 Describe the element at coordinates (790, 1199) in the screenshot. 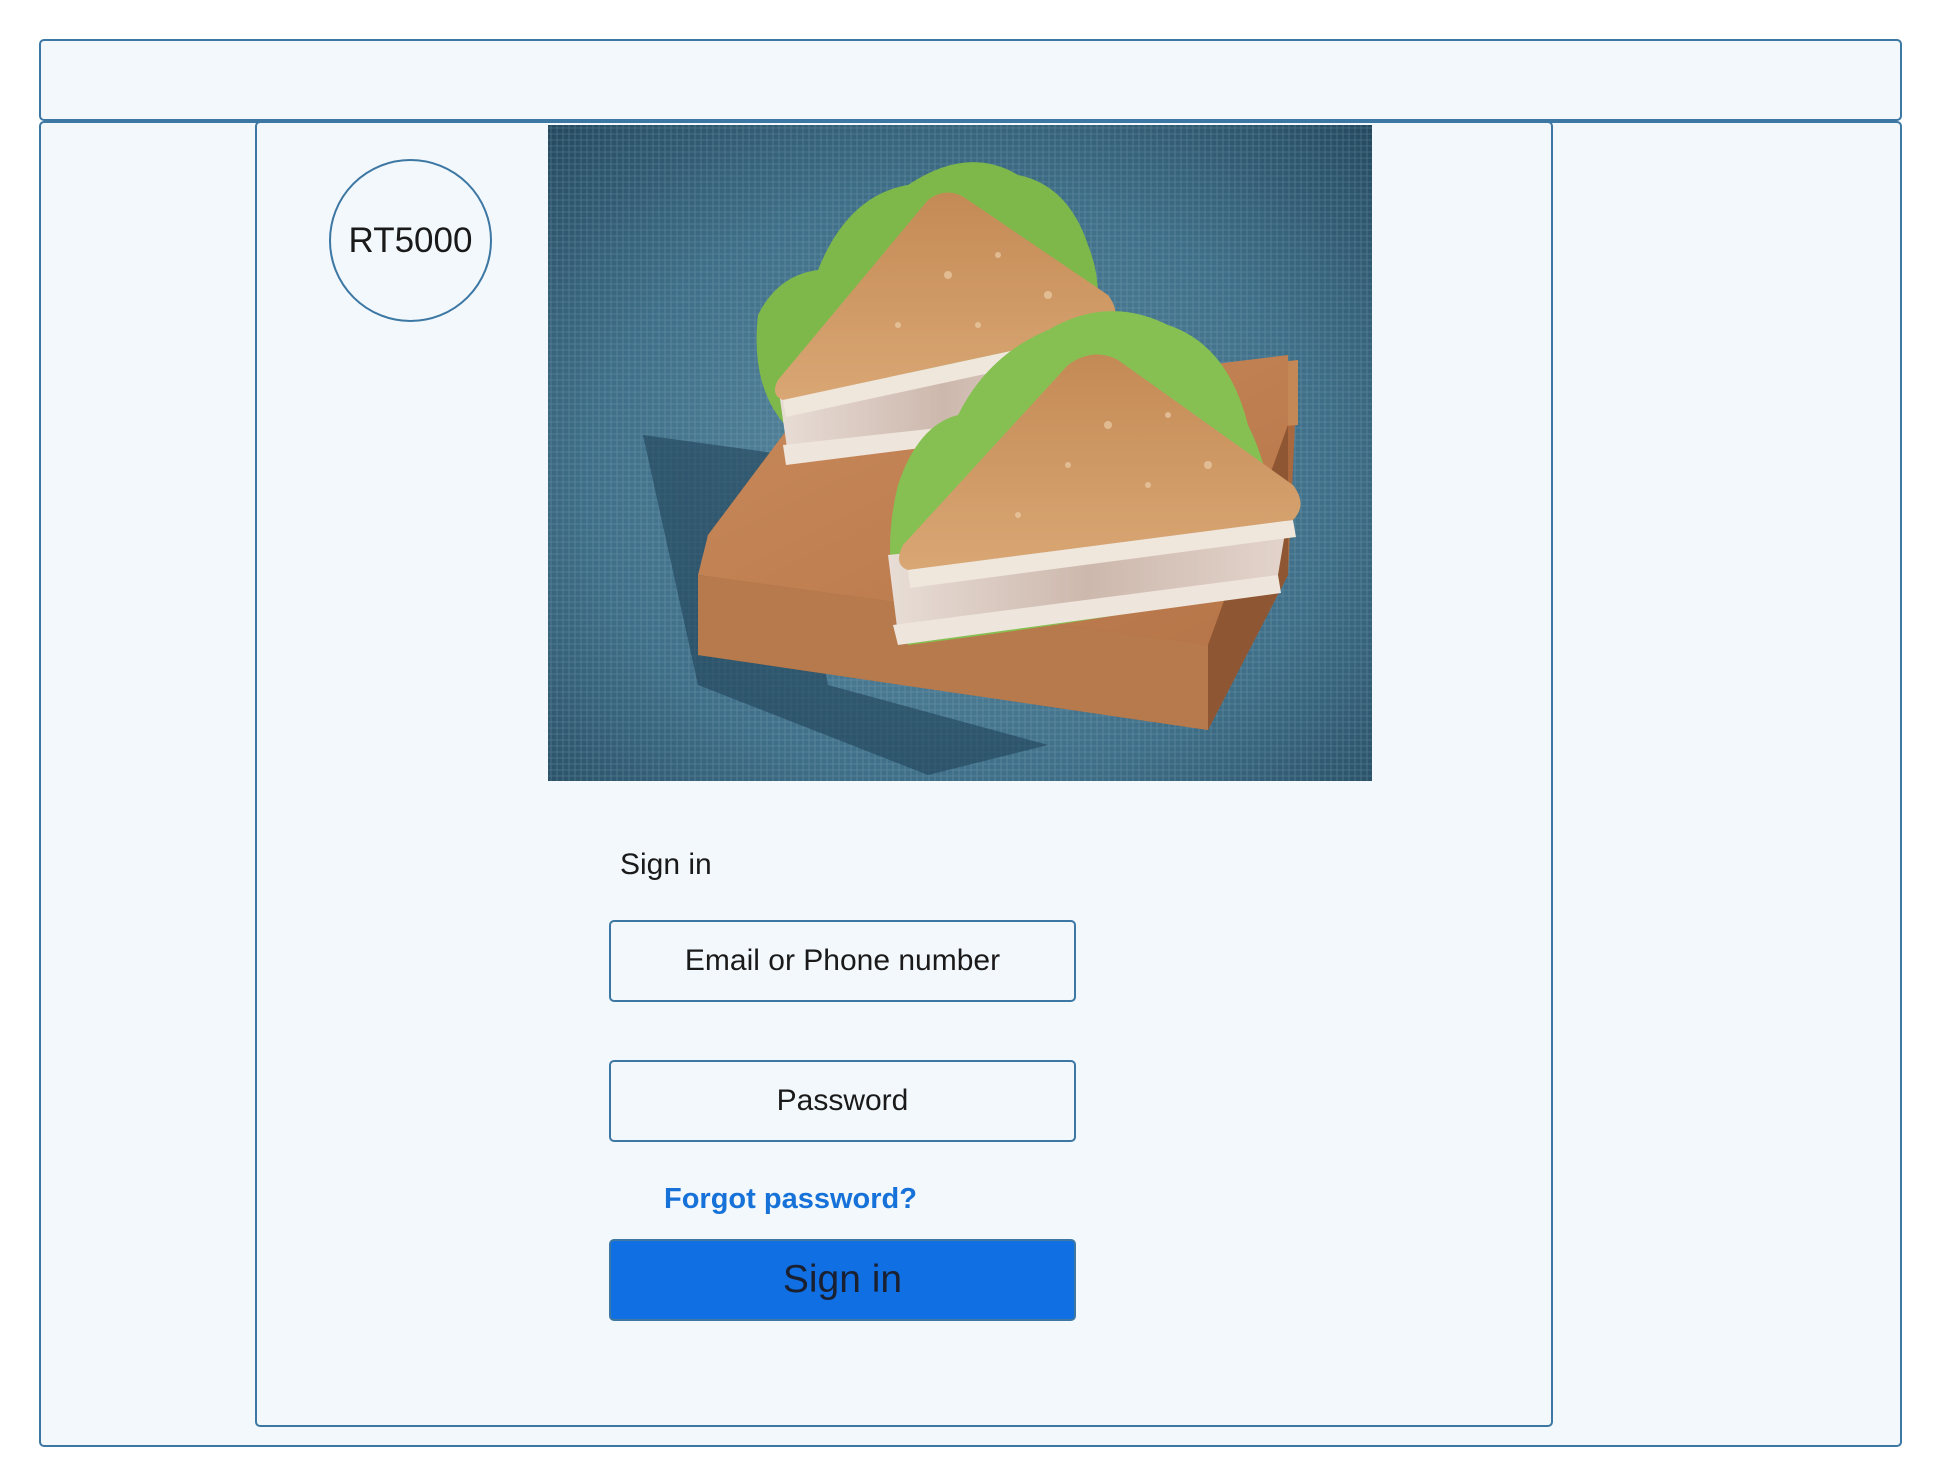

I see `forgot-password-link: Forgot password?` at that location.